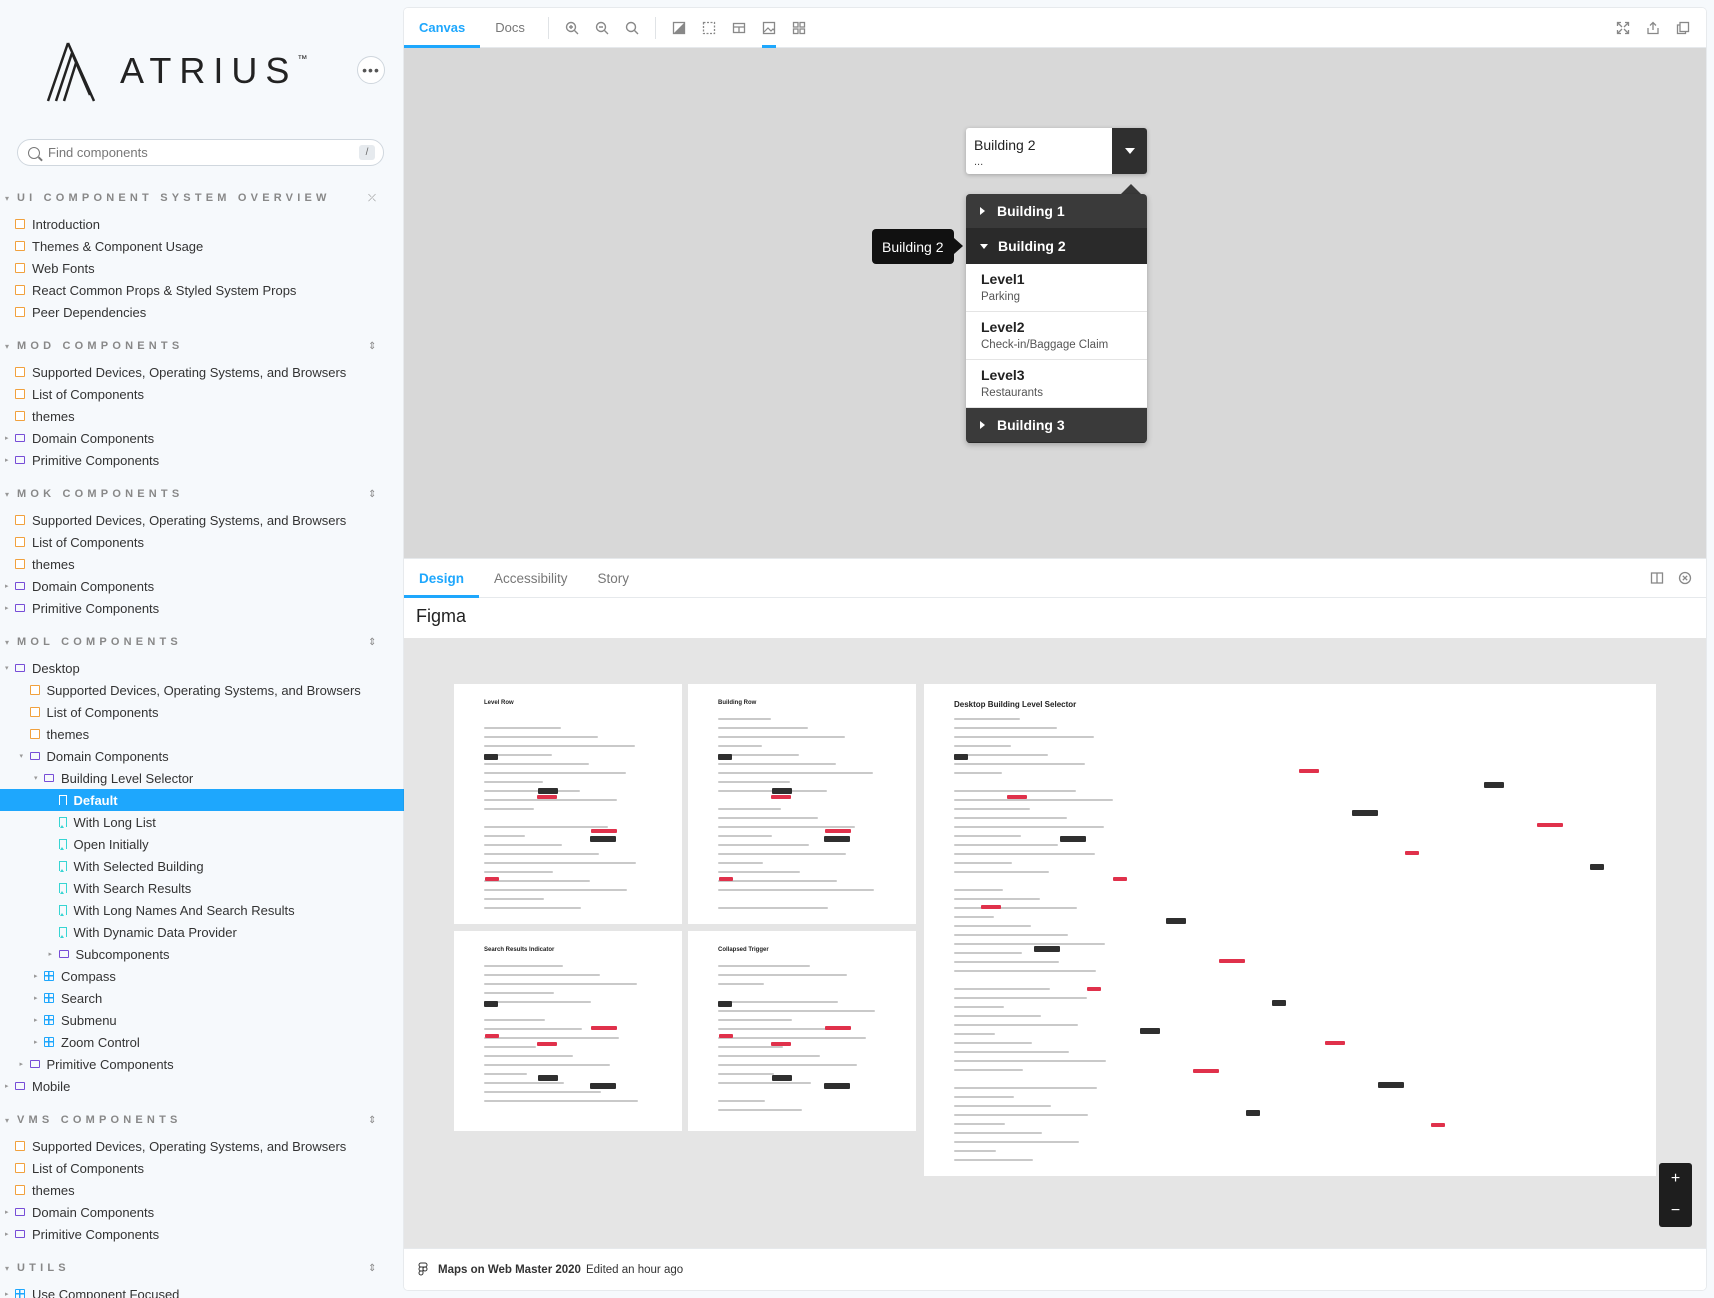 This screenshot has width=1714, height=1298. What do you see at coordinates (1653, 28) in the screenshot?
I see `share-button` at bounding box center [1653, 28].